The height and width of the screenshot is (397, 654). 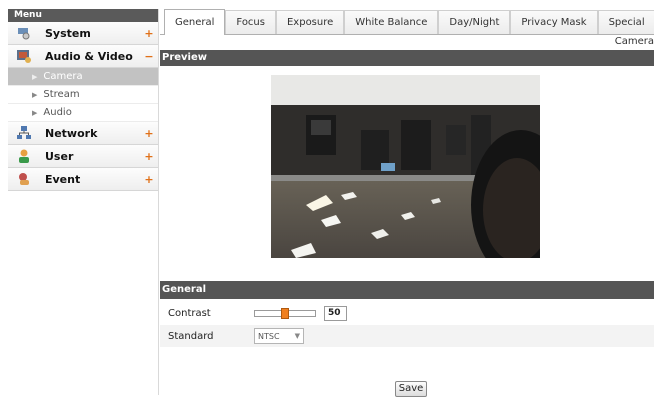 I want to click on sidebar-item-label: User, so click(x=59, y=156).